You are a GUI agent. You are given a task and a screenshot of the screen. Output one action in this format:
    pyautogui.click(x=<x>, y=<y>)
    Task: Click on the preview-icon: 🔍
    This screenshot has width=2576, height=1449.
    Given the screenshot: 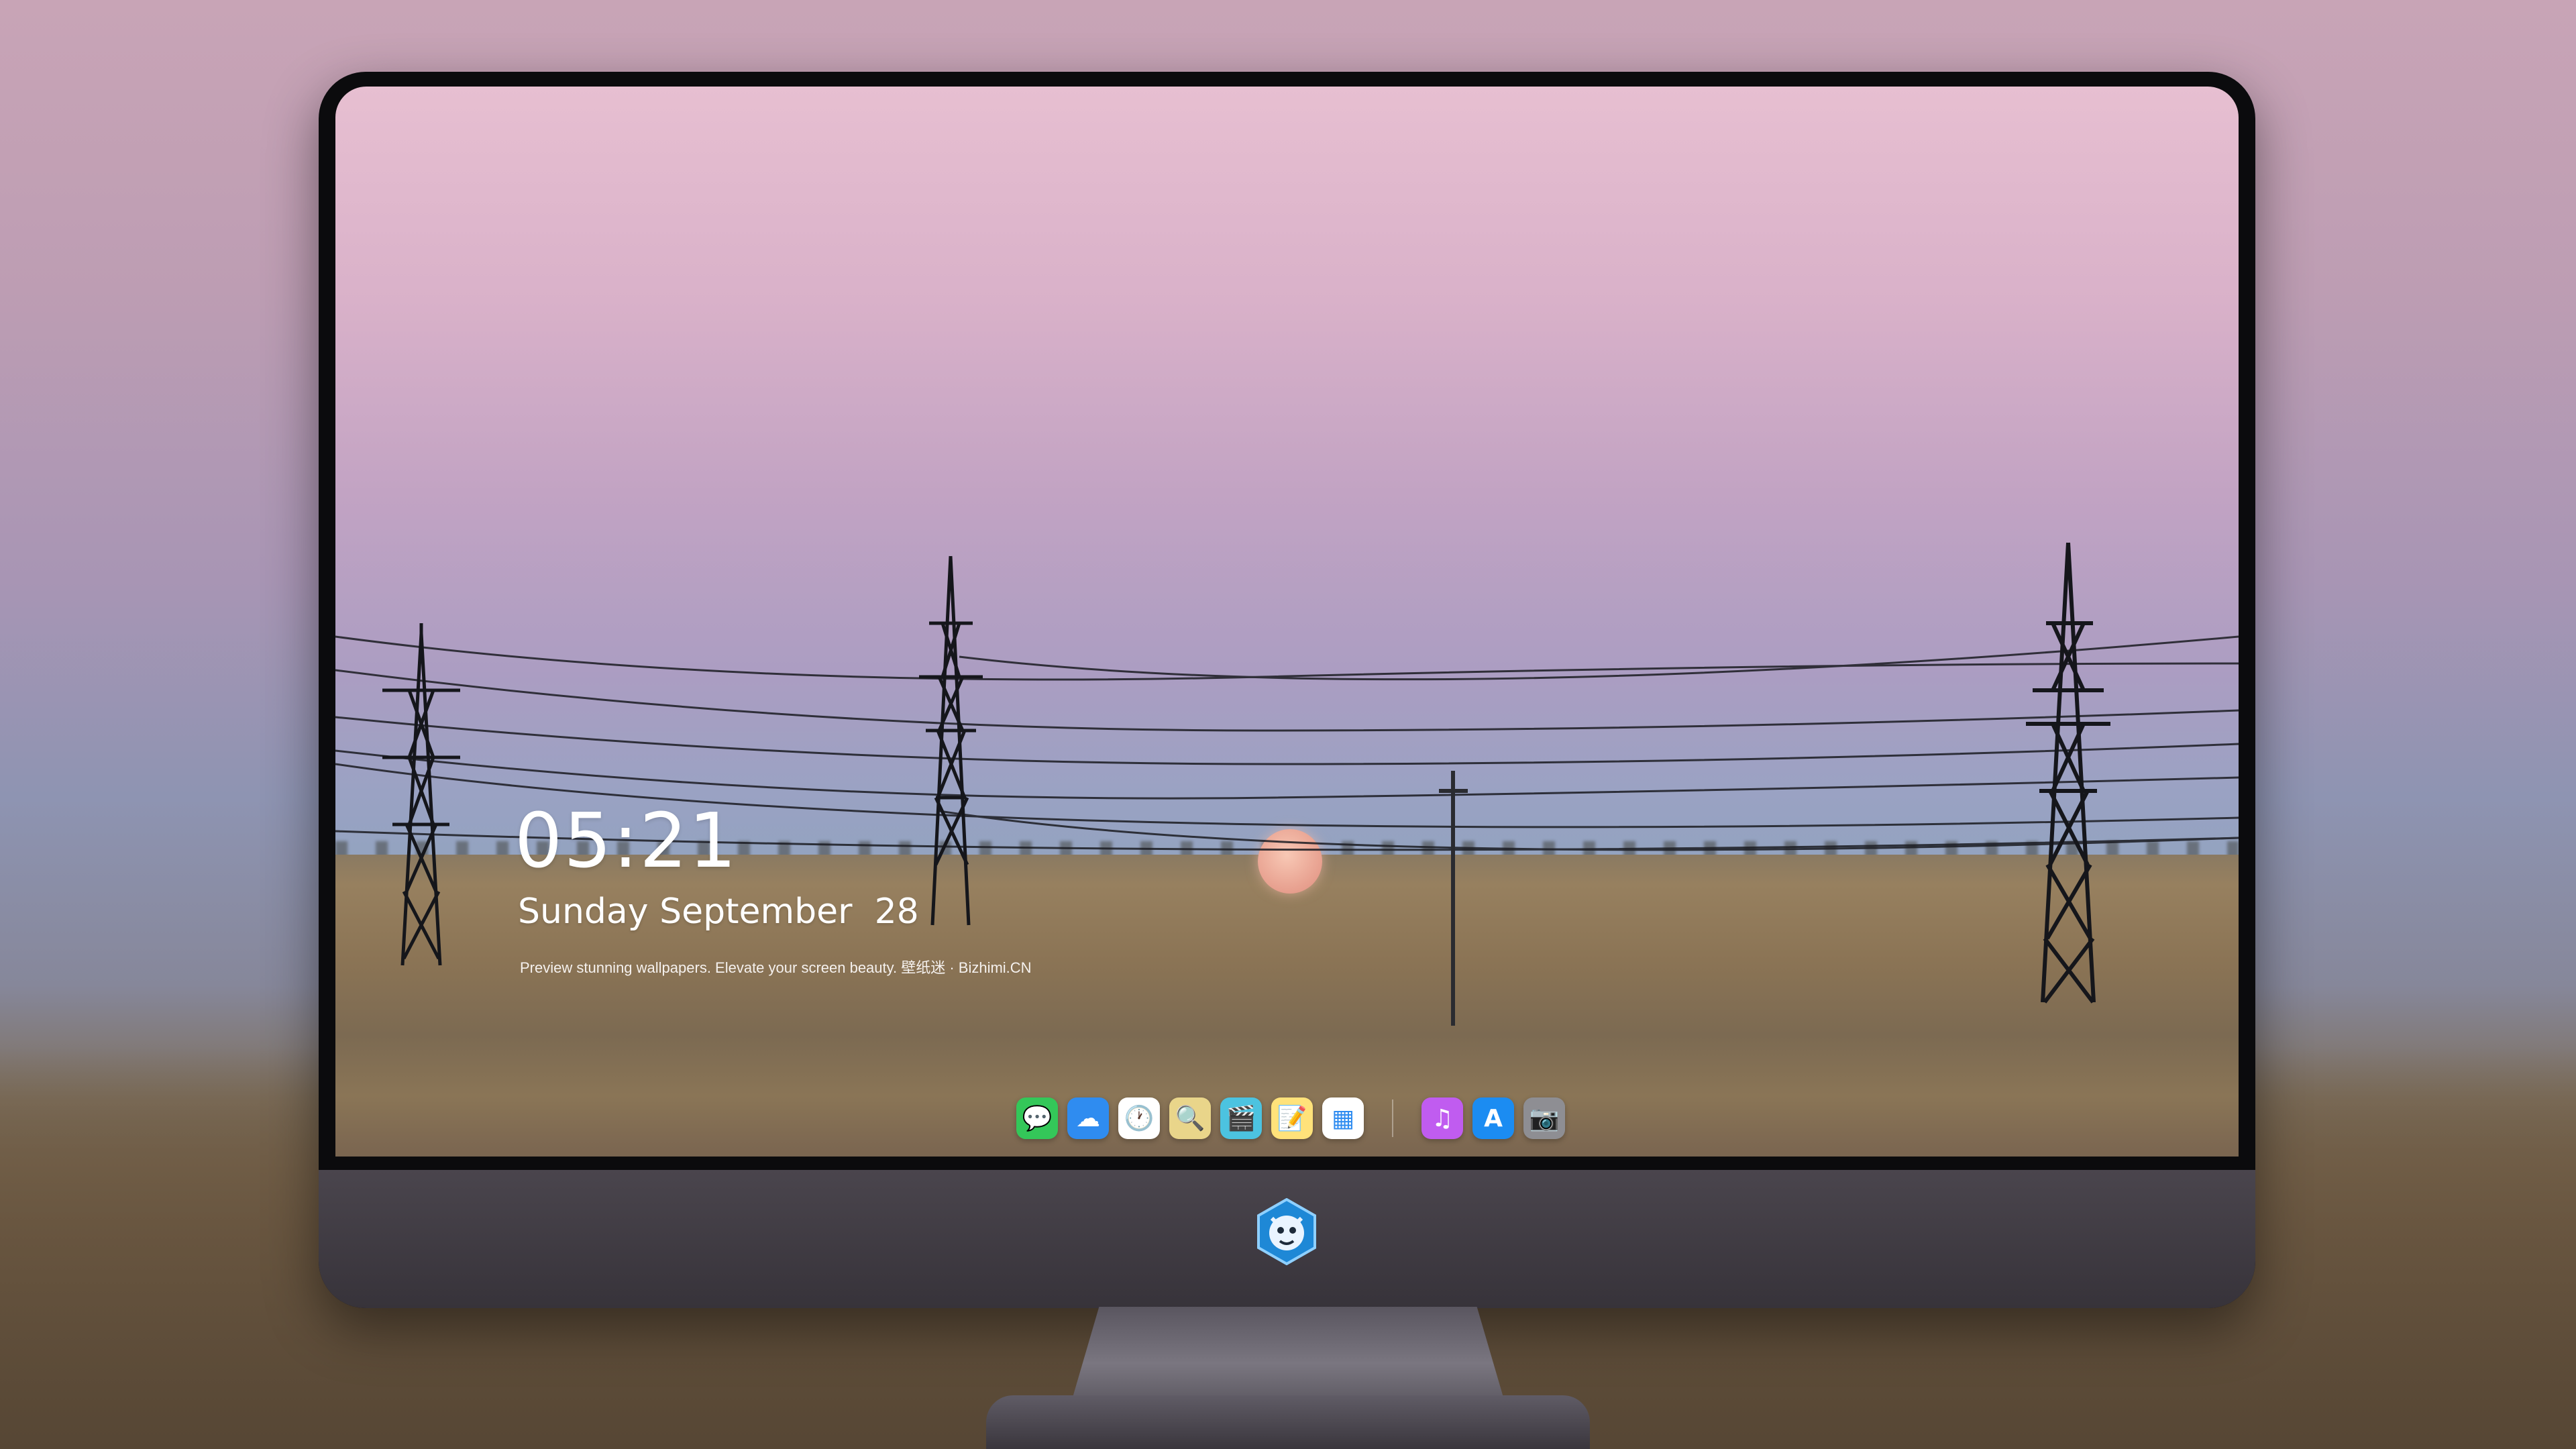 What is the action you would take?
    pyautogui.click(x=1190, y=1118)
    